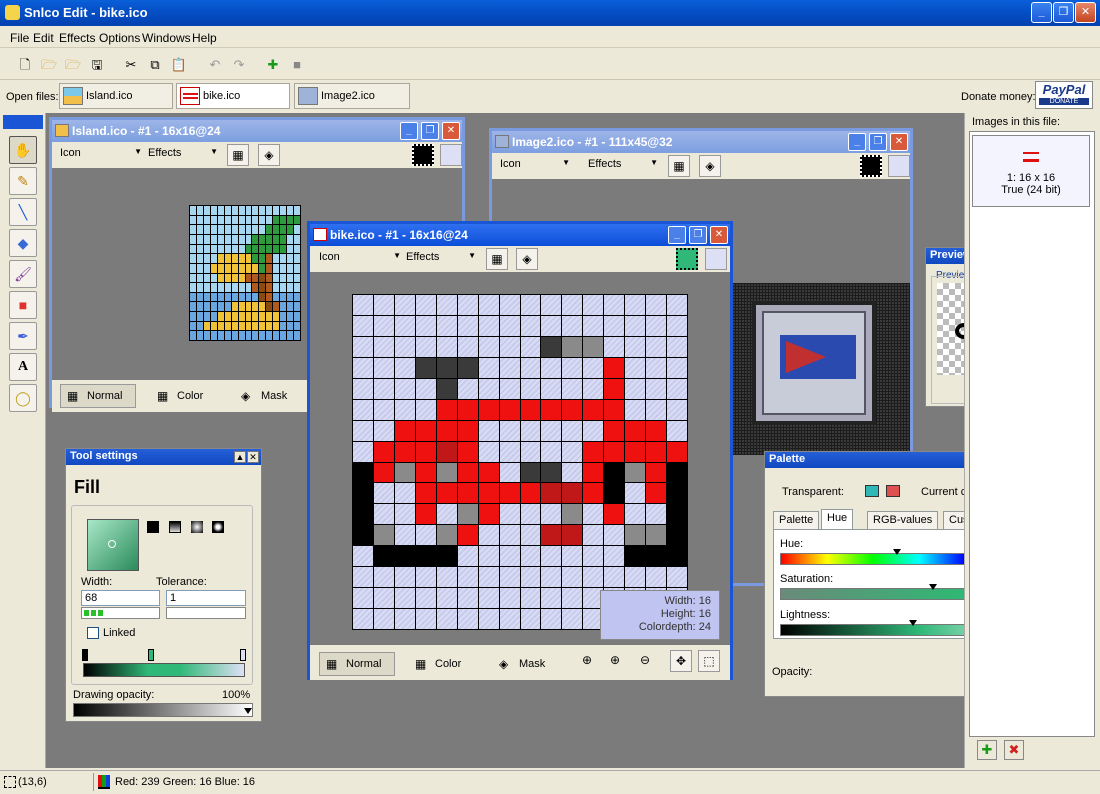 The height and width of the screenshot is (794, 1100). Describe the element at coordinates (857, 142) in the screenshot. I see `image2-minimize-button: _` at that location.